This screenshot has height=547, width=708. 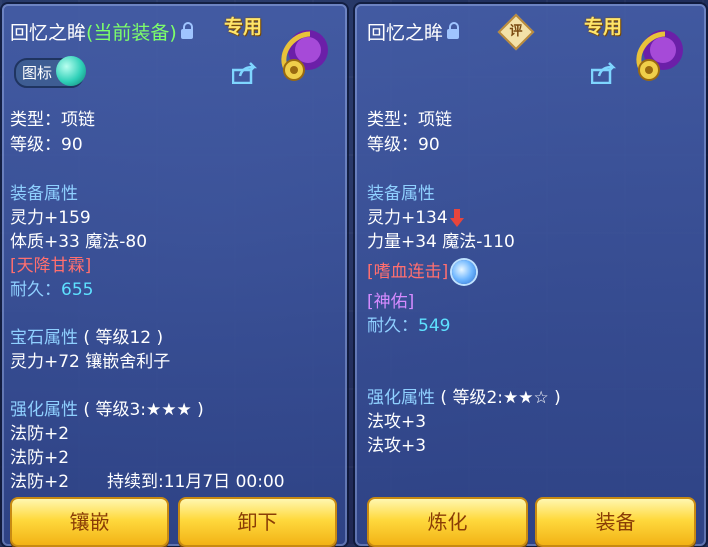 I want to click on special-skill-1-row: [嗜血连击], so click(x=422, y=270).